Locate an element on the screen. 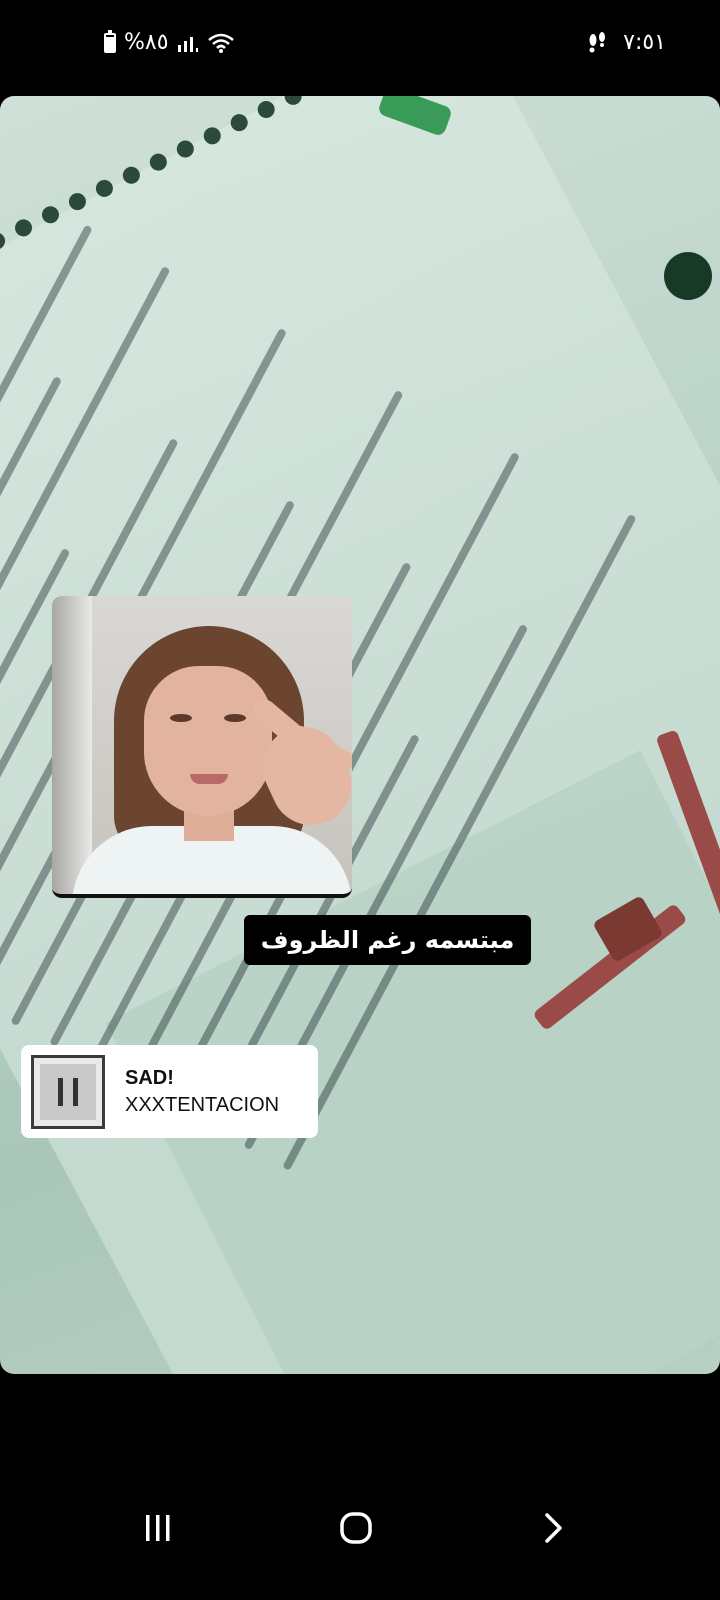 The image size is (720, 1600). wheel-illustration is located at coordinates (688, 276).